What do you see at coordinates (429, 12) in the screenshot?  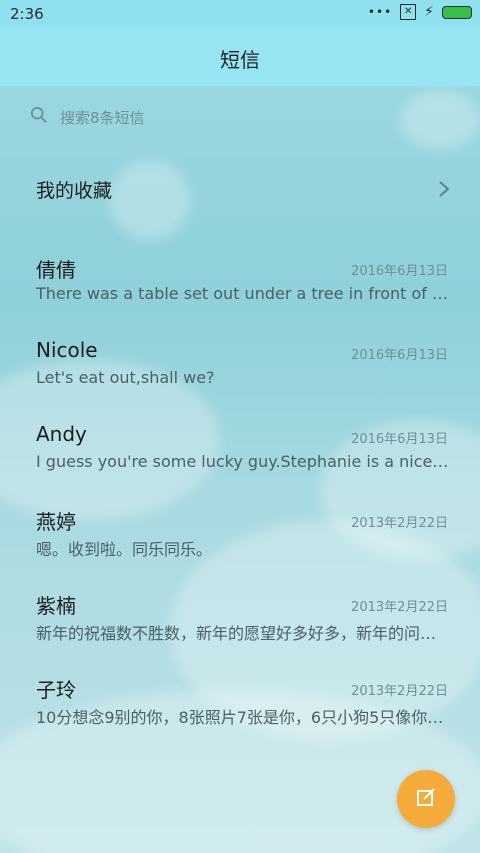 I see `bolt-icon: ⚡` at bounding box center [429, 12].